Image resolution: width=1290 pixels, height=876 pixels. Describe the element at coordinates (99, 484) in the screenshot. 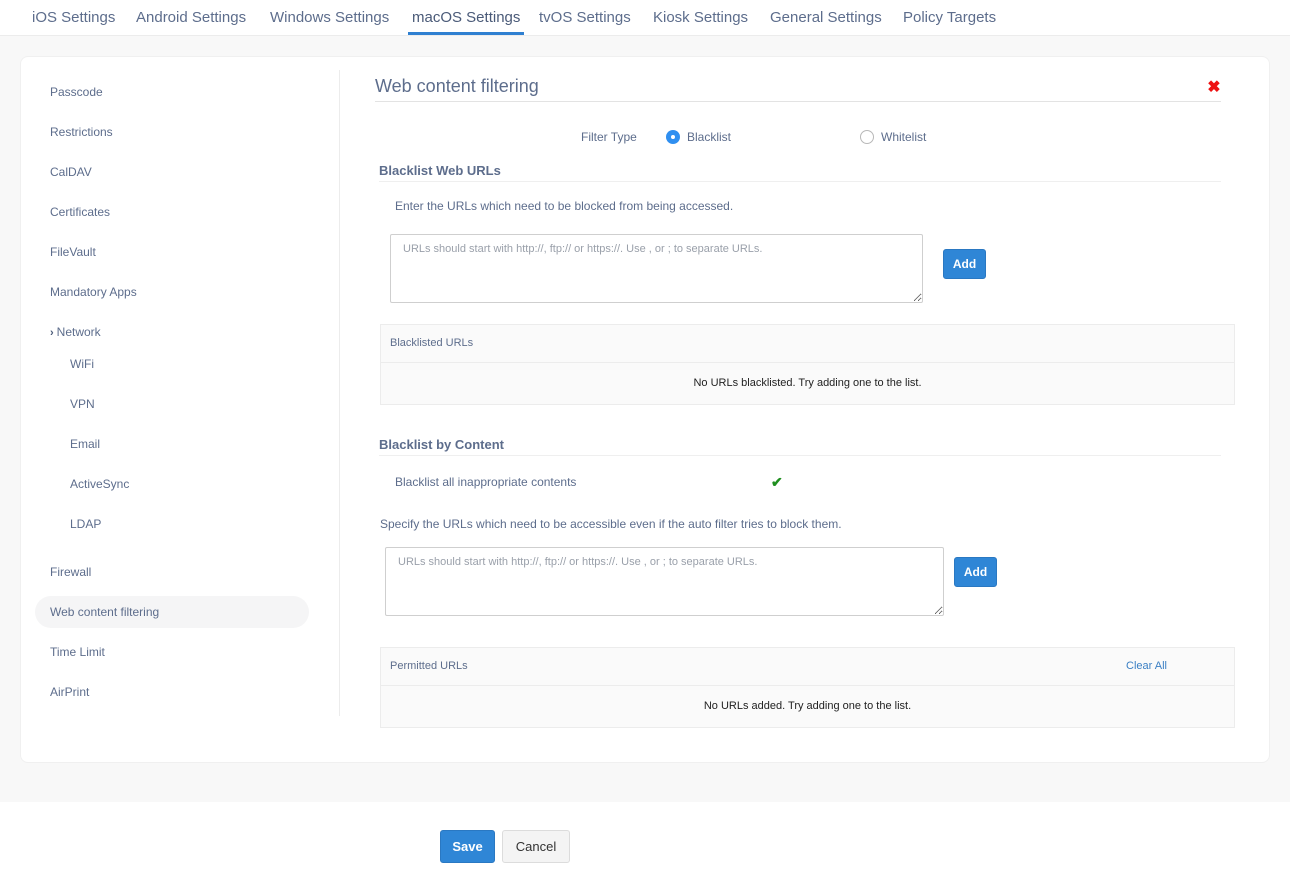

I see `sidebar-item-activesync: ActiveSync` at that location.